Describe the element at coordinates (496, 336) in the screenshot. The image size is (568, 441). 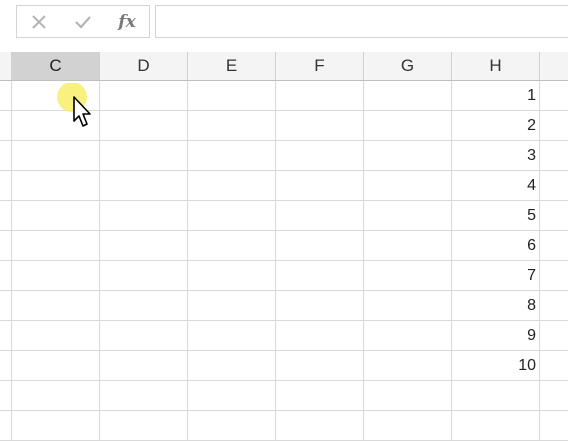
I see `cell-h-9: 9` at that location.